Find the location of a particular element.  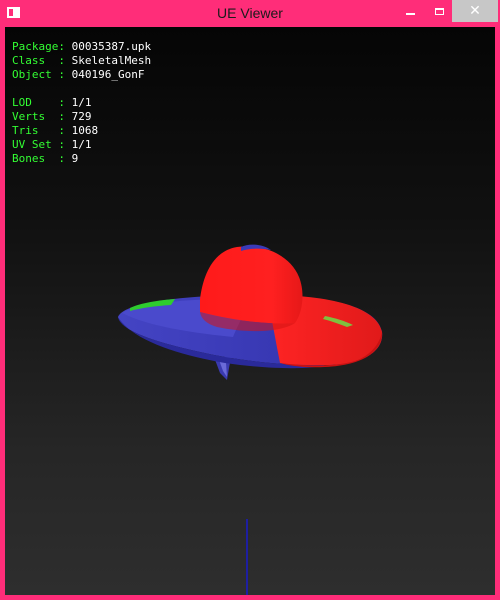

minimize-button is located at coordinates (410, 11).